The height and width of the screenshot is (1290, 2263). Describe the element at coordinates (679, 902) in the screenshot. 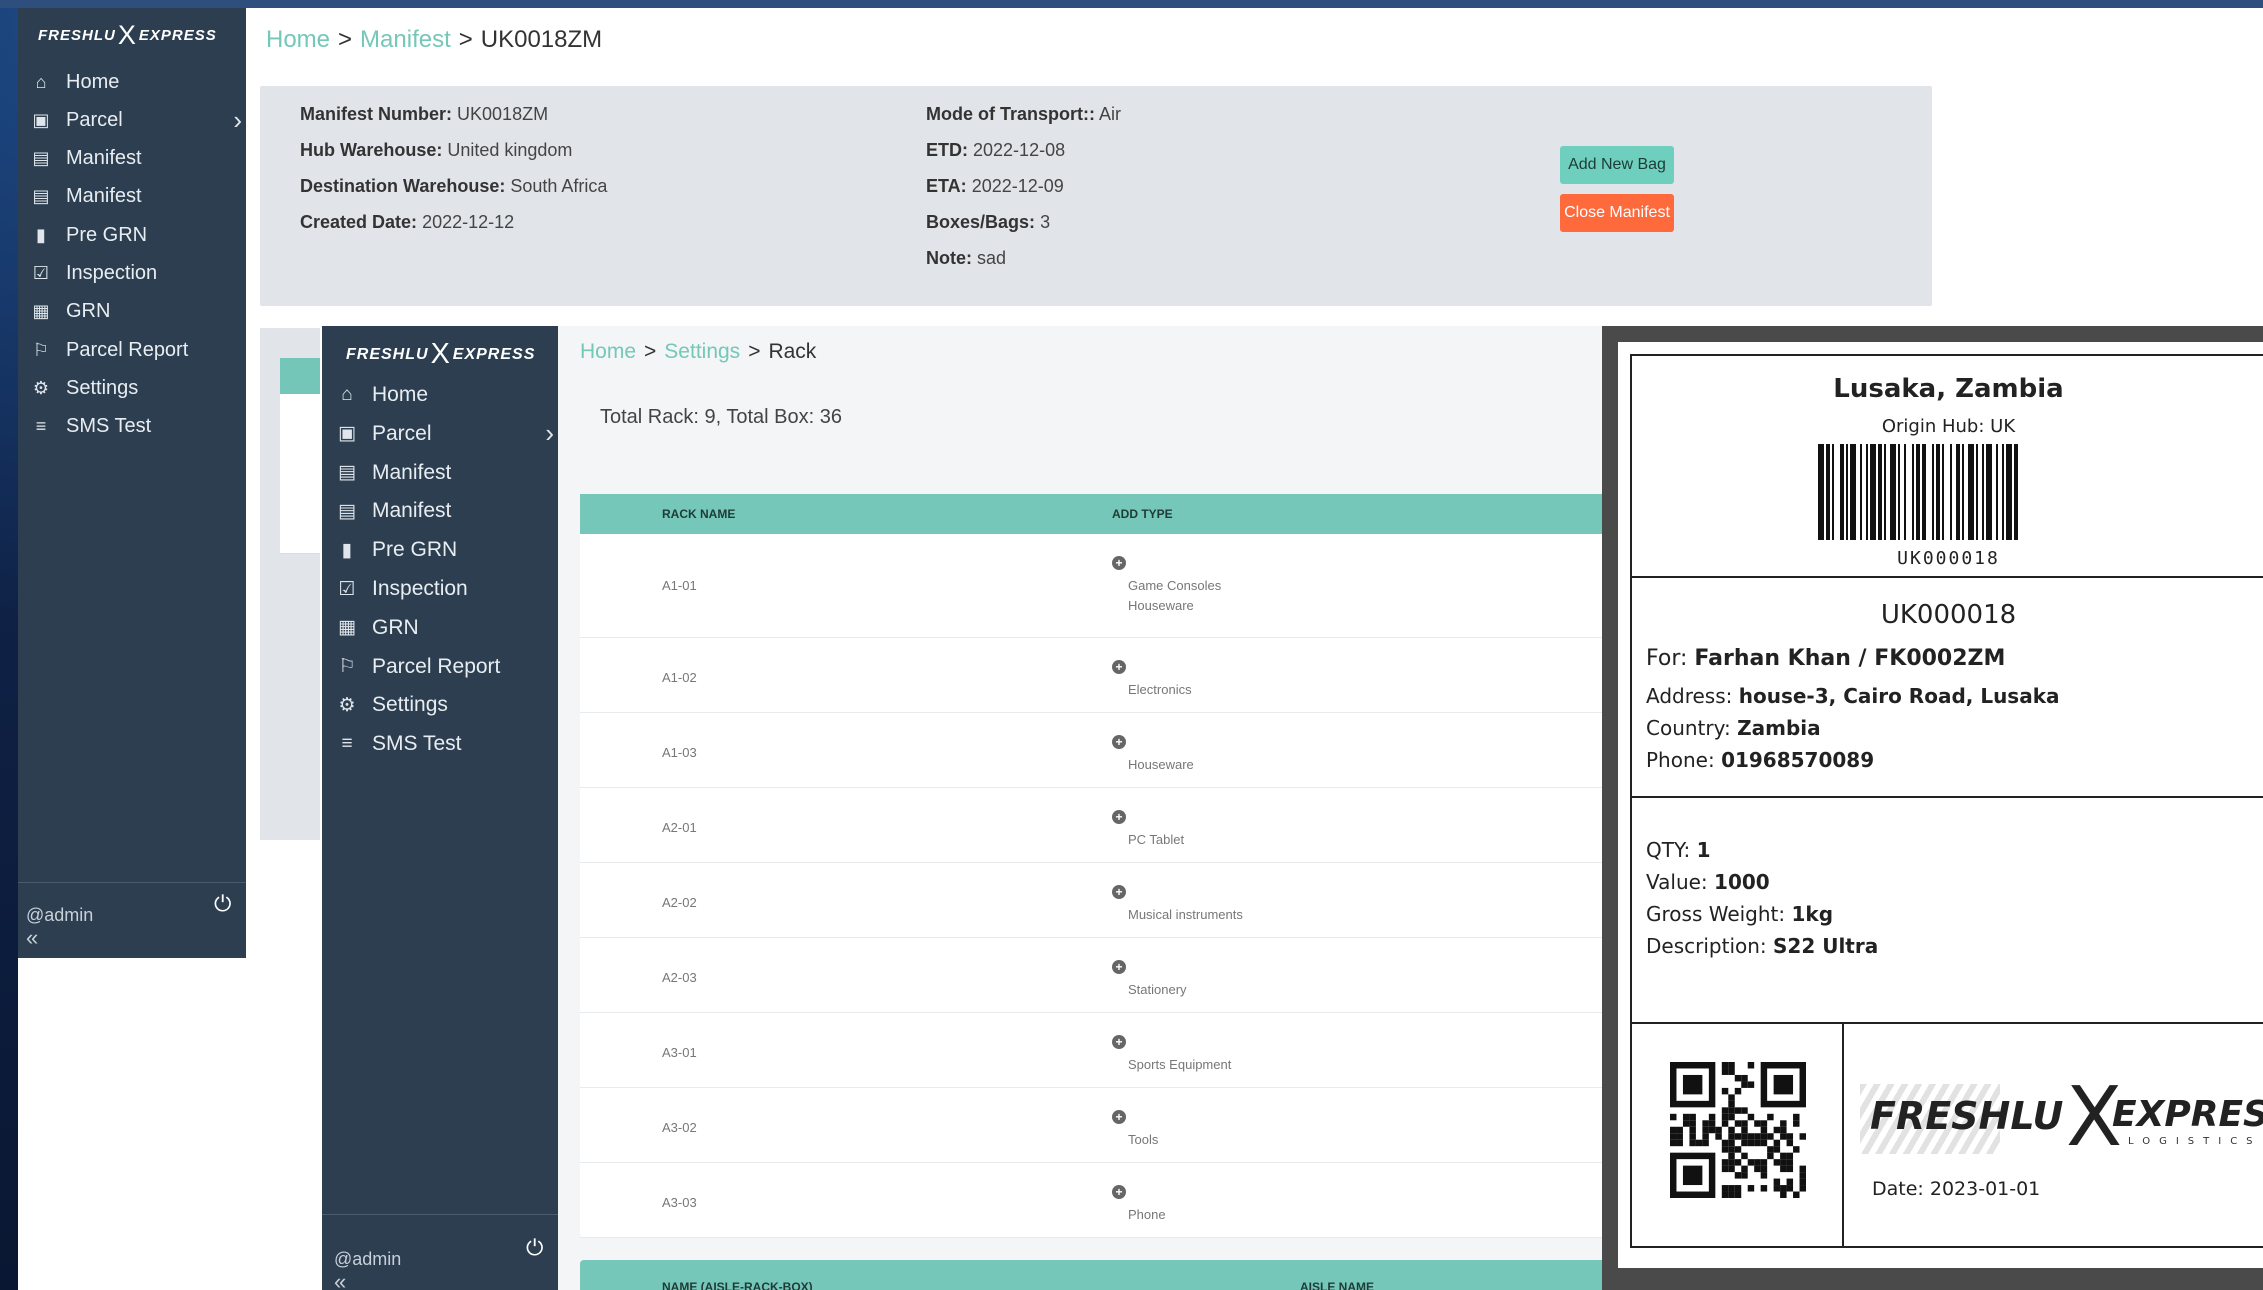

I see `rack-name-cell: A2-02` at that location.